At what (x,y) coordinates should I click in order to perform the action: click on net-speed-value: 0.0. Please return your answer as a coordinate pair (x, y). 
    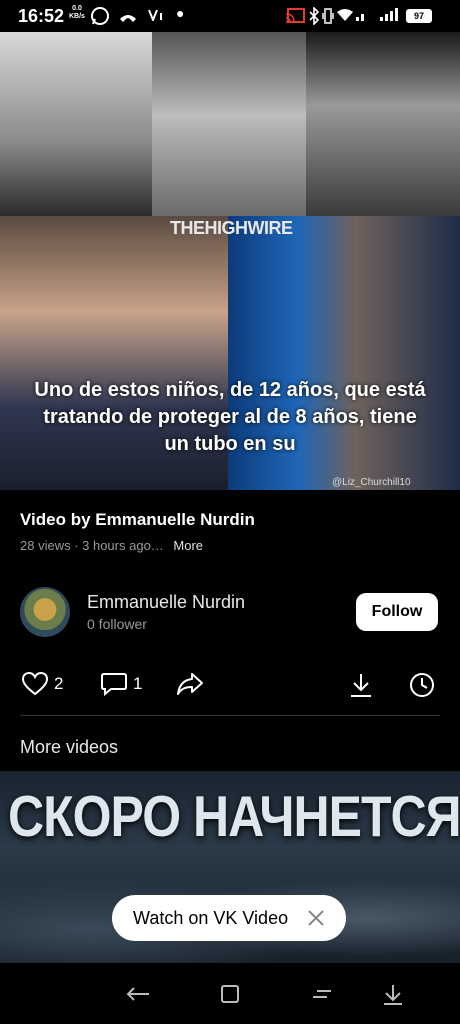
    Looking at the image, I should click on (77, 8).